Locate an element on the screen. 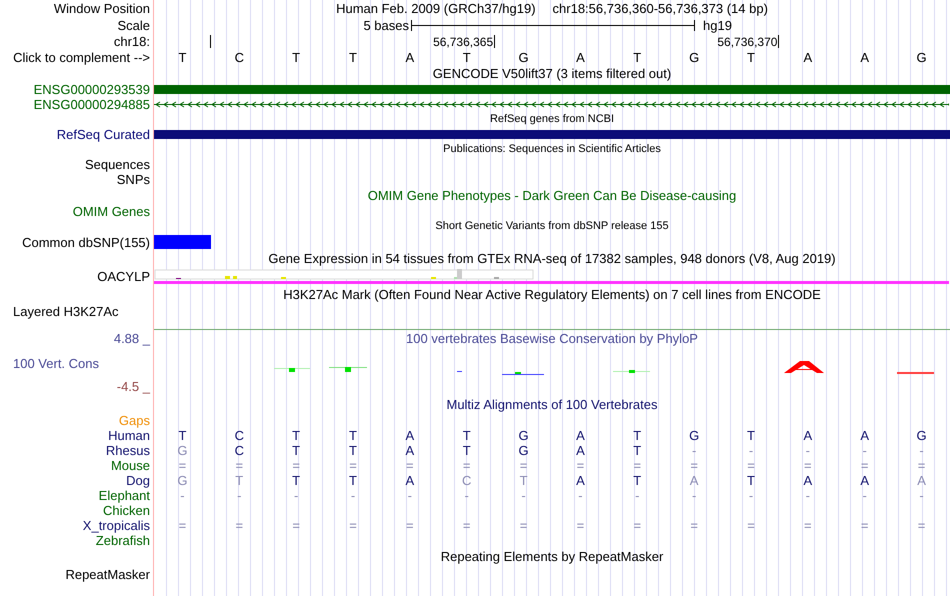 Image resolution: width=950 pixels, height=596 pixels. track-title: H3K27Ac Mark (Often Found Near Active Regulatory Elements) on 7 cell lines from ENCODE is located at coordinates (552, 294).